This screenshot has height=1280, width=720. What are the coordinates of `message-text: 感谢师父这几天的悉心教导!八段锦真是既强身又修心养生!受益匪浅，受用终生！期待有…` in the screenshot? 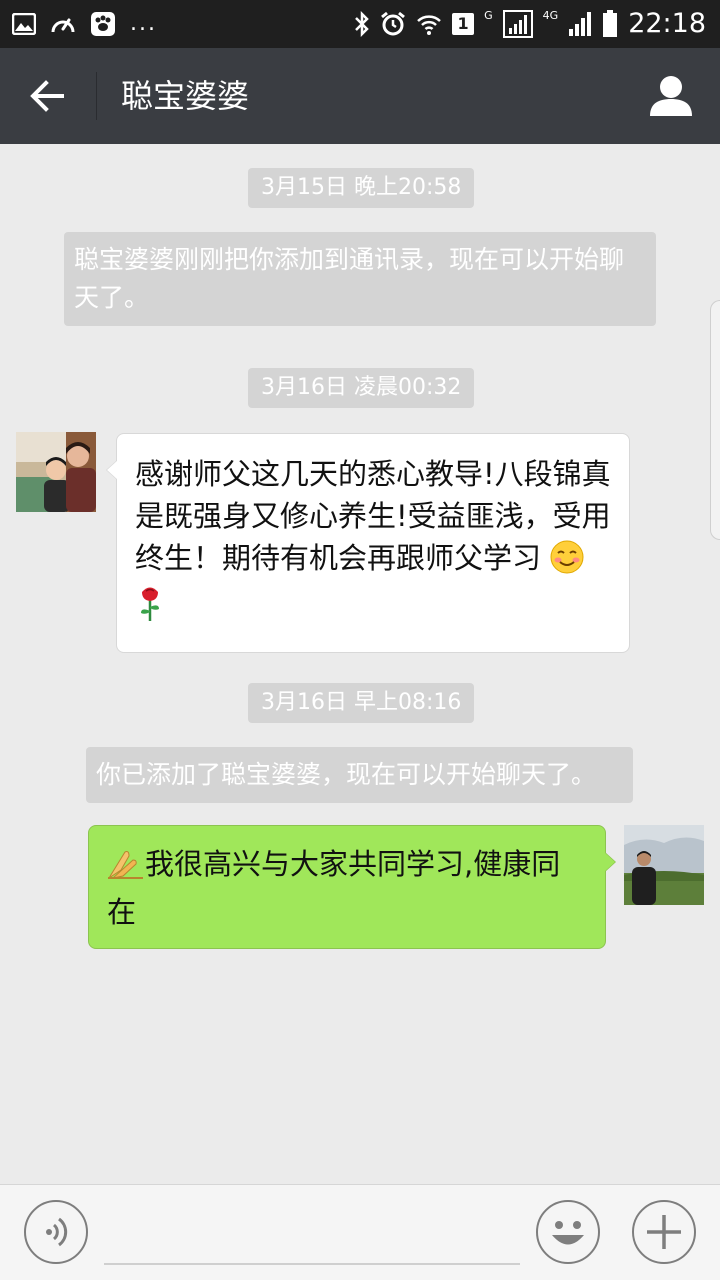 It's located at (373, 516).